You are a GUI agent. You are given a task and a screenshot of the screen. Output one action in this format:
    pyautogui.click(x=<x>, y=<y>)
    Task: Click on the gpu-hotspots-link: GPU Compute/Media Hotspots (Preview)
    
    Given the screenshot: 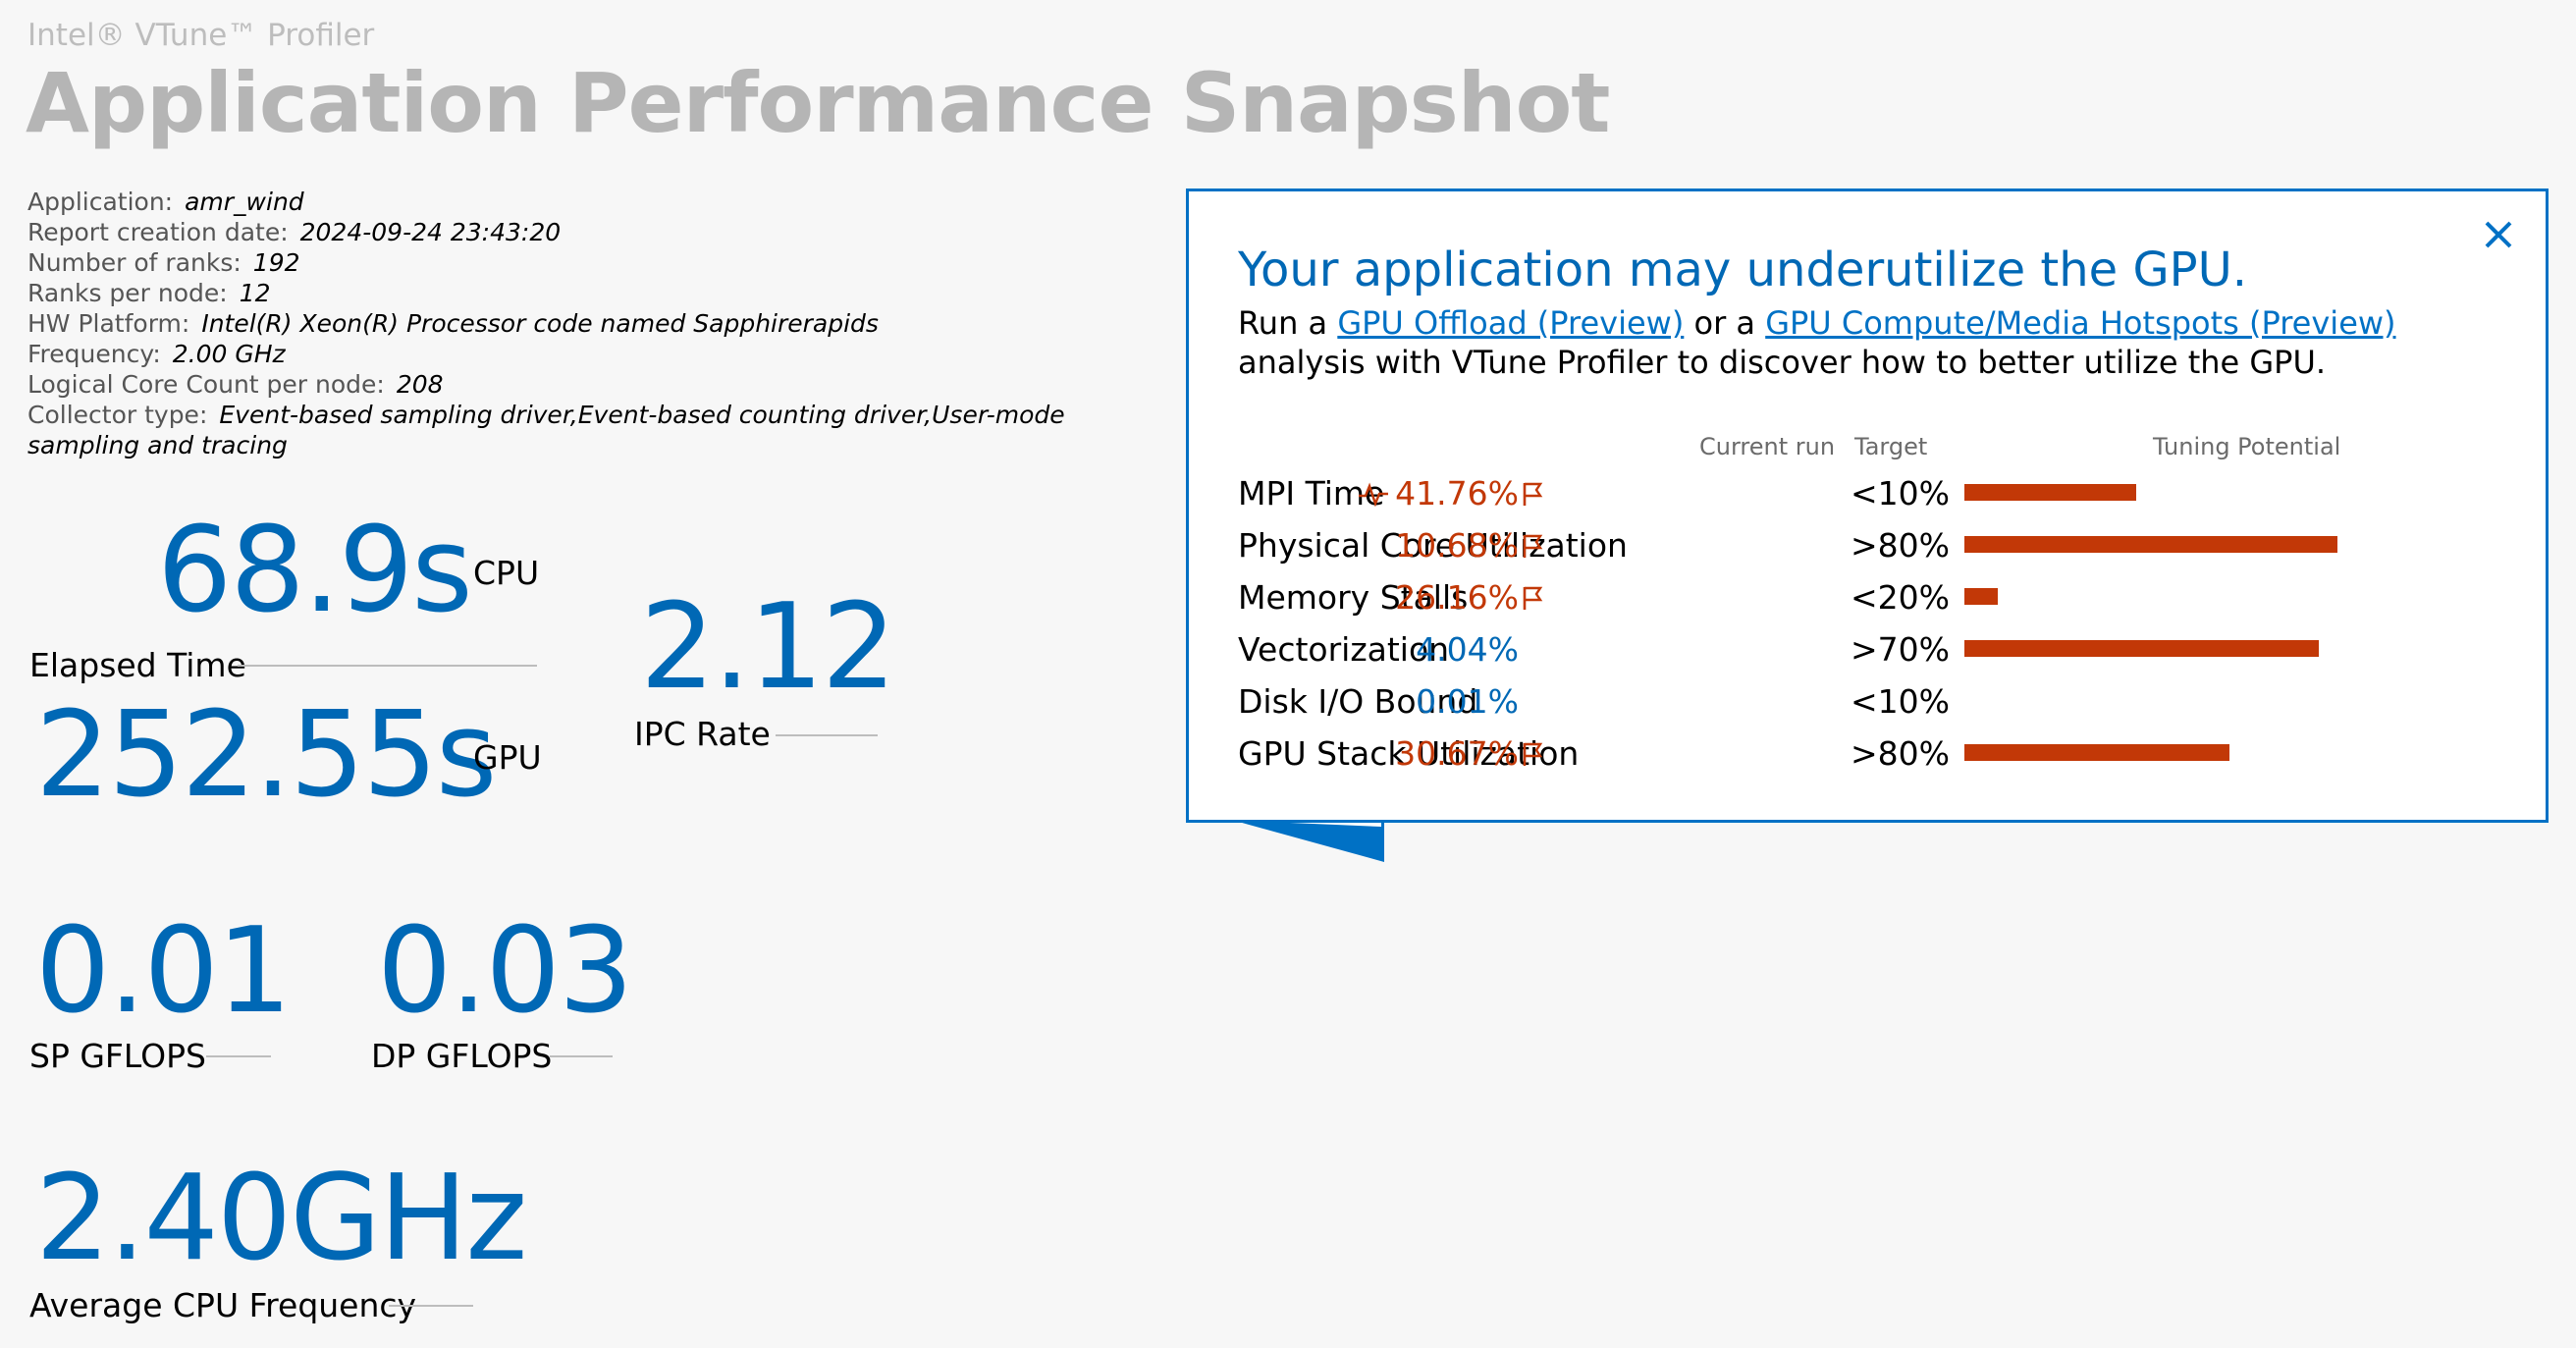 What is the action you would take?
    pyautogui.click(x=2080, y=323)
    